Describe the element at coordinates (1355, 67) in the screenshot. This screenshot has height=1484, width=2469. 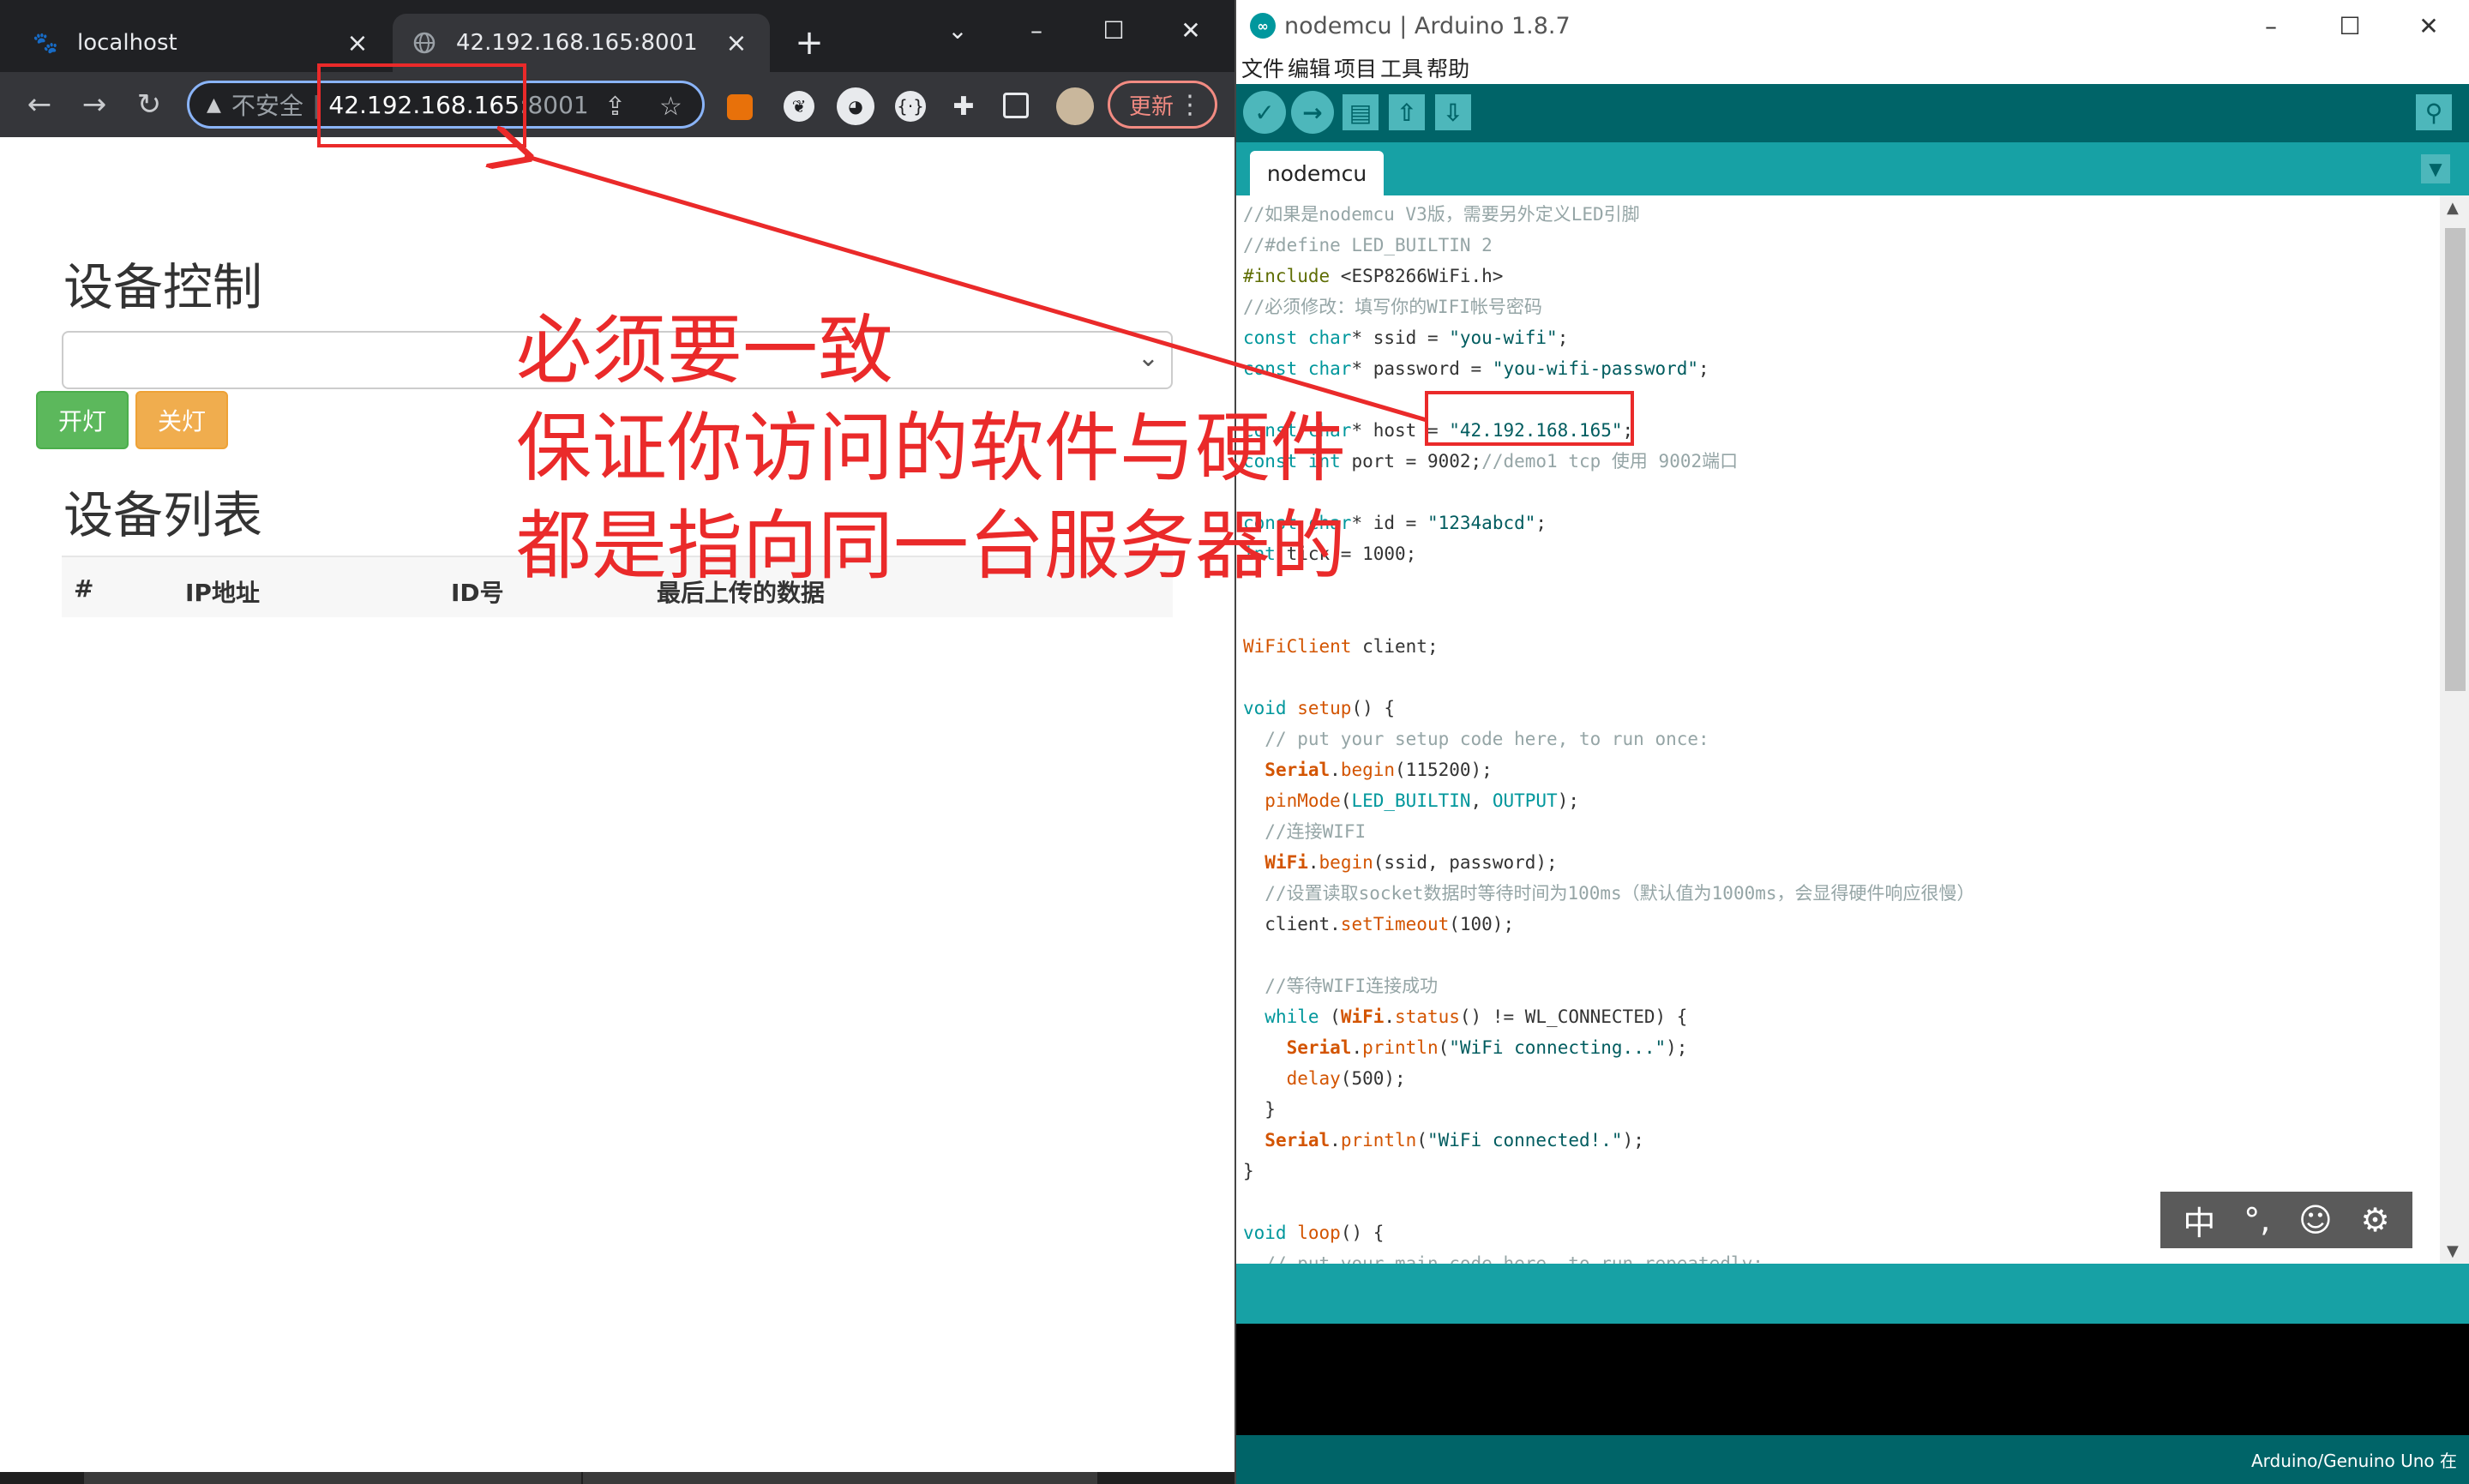
I see `menu-sketch: 项目` at that location.